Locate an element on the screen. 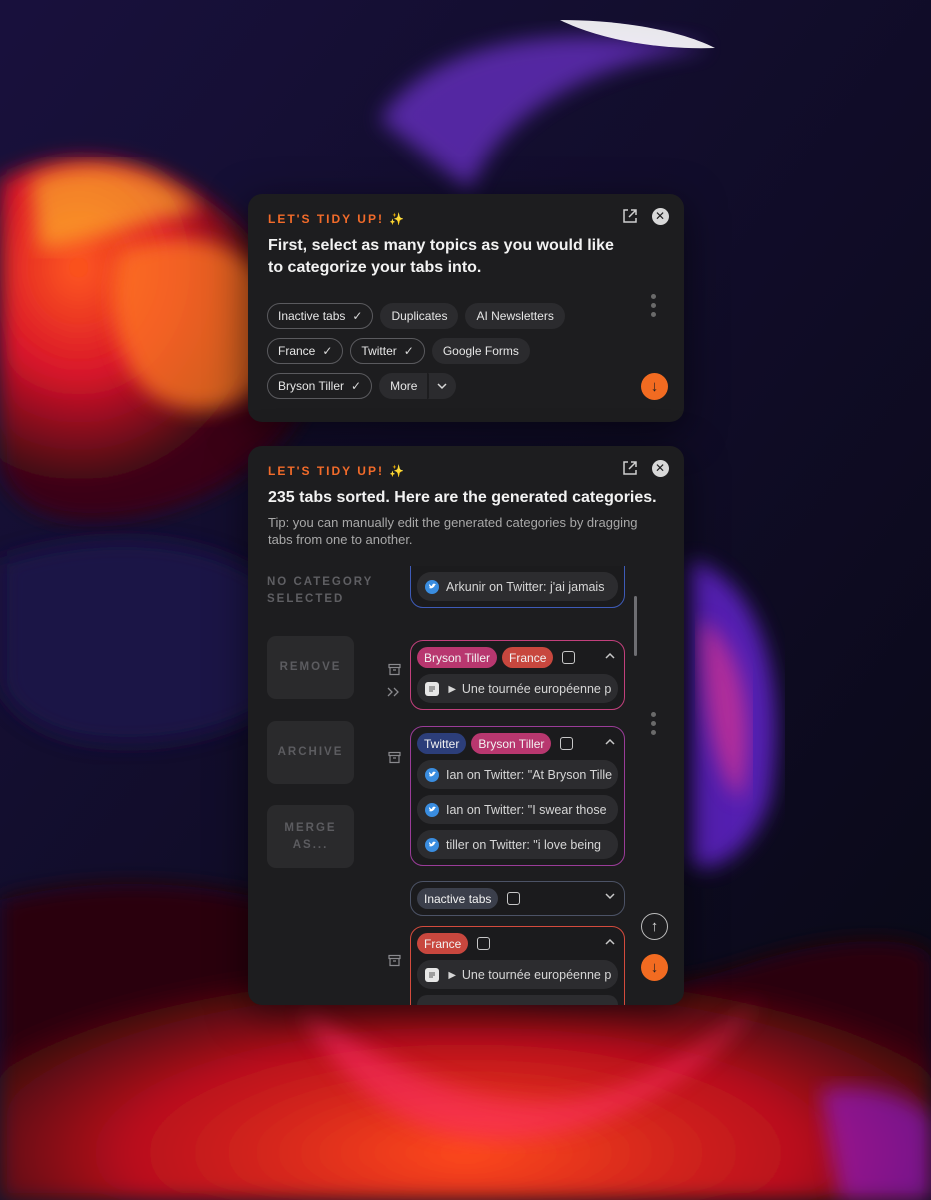 The width and height of the screenshot is (931, 1200). chip-label: Bryson Tiller is located at coordinates (311, 386).